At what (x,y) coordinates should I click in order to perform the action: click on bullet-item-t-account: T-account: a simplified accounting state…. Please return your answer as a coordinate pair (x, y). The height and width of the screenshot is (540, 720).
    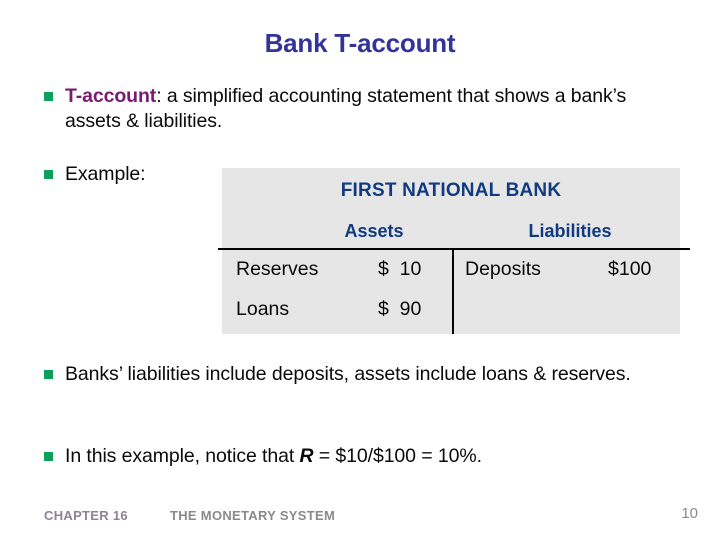
    Looking at the image, I should click on (344, 109).